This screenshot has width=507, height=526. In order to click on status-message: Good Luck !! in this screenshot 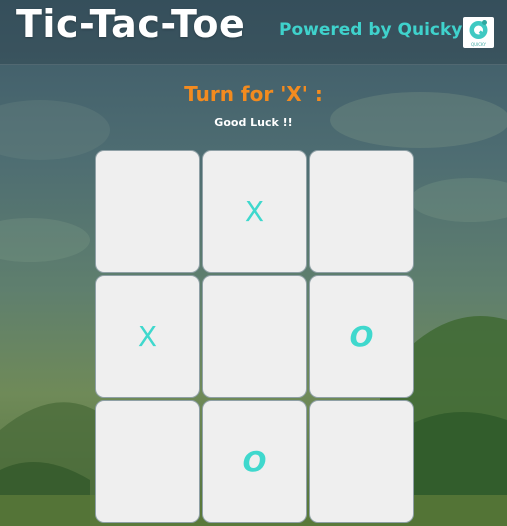, I will do `click(253, 122)`.